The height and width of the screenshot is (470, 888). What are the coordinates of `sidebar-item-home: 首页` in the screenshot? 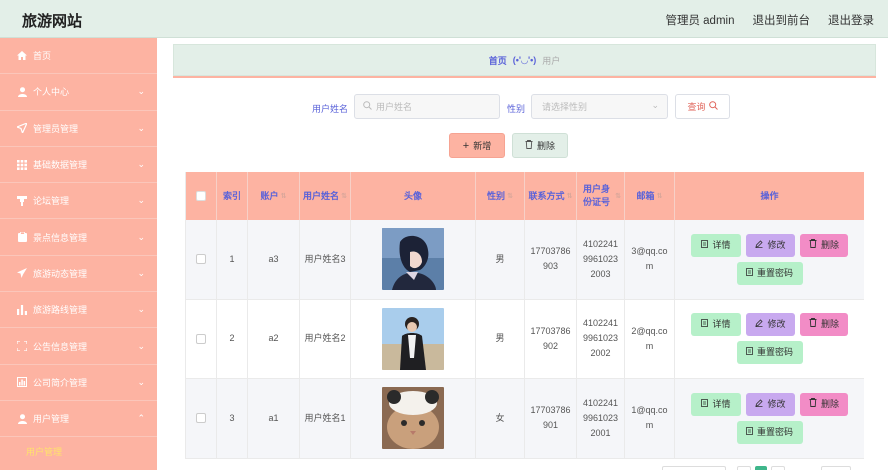 It's located at (78, 56).